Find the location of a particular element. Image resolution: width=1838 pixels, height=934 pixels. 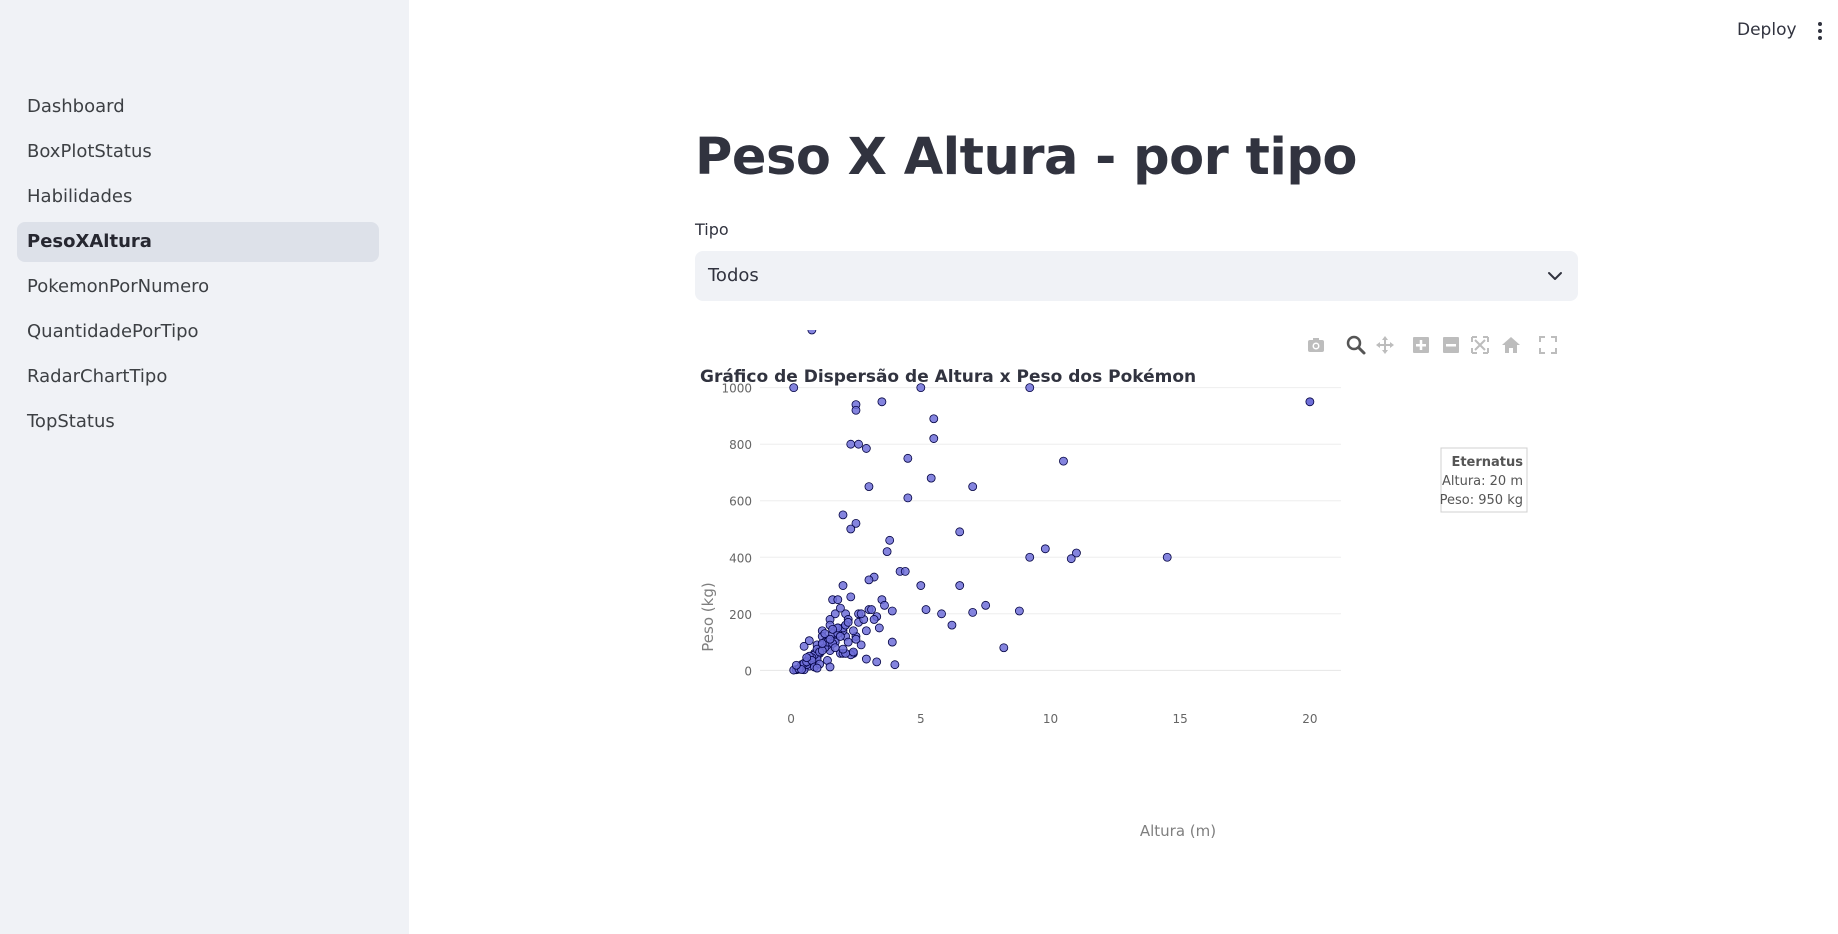

x-tick-label: 20 is located at coordinates (1309, 719).